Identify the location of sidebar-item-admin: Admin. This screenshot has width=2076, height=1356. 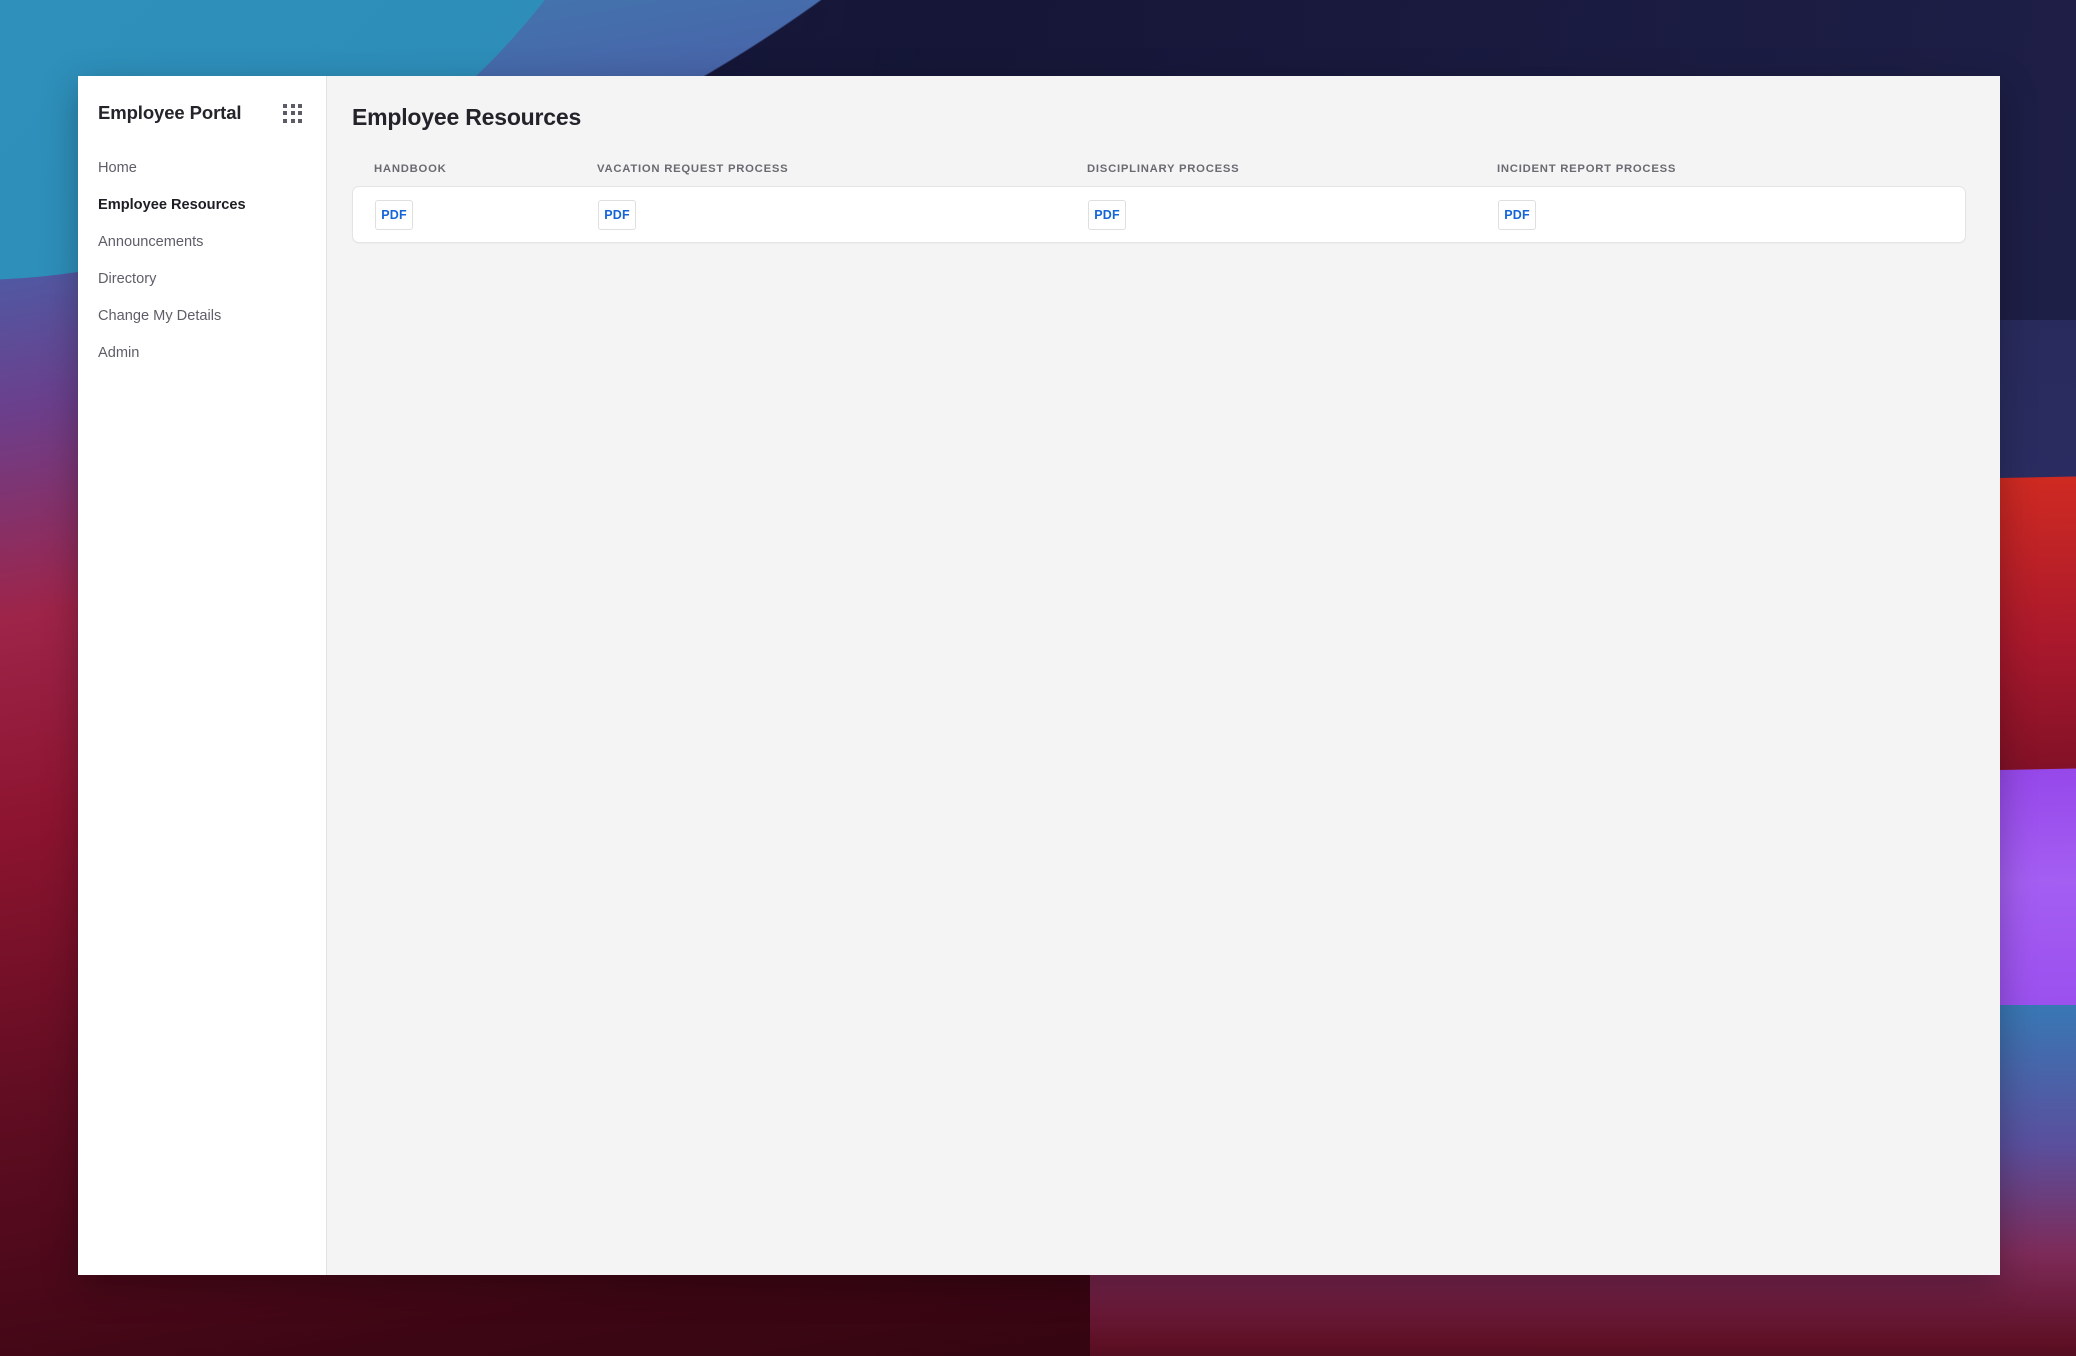
(202, 353).